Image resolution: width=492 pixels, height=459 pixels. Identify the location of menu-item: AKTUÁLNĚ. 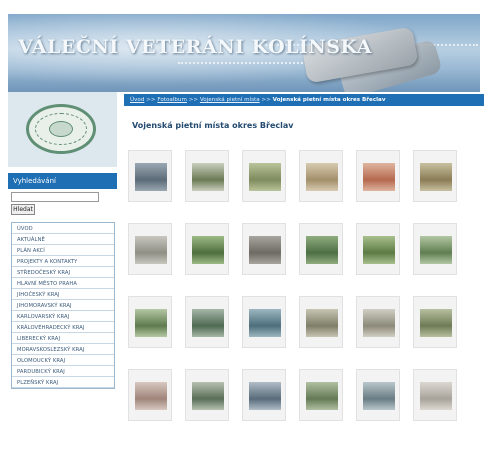
(63, 239).